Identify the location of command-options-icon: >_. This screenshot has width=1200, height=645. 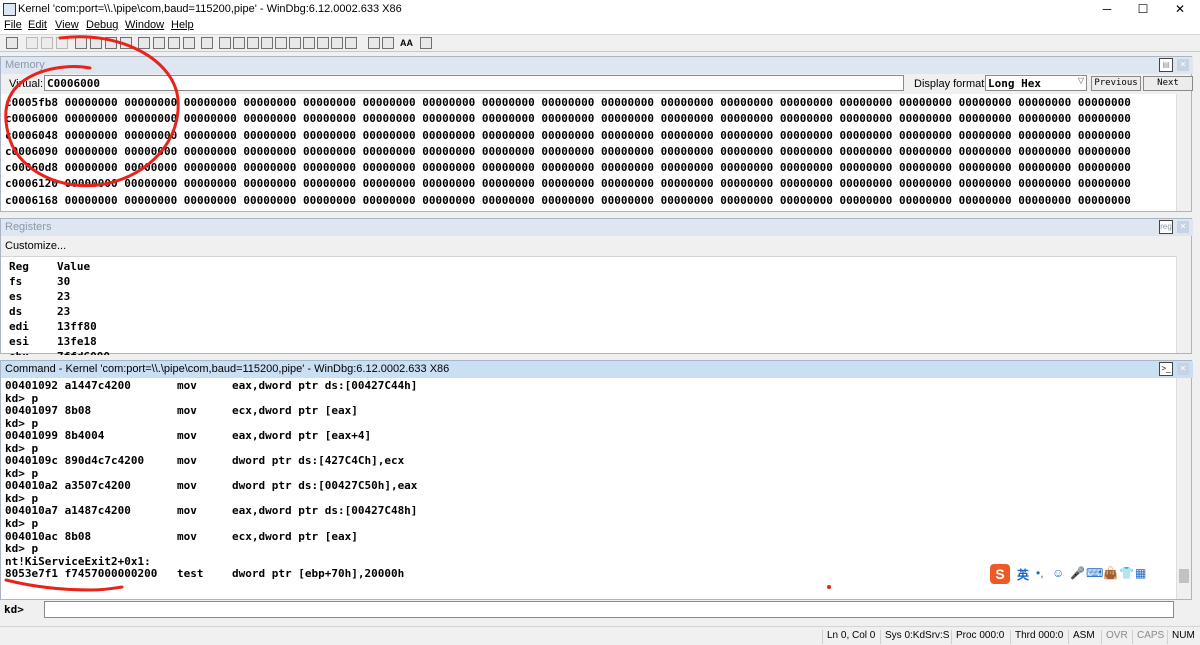
(1166, 369).